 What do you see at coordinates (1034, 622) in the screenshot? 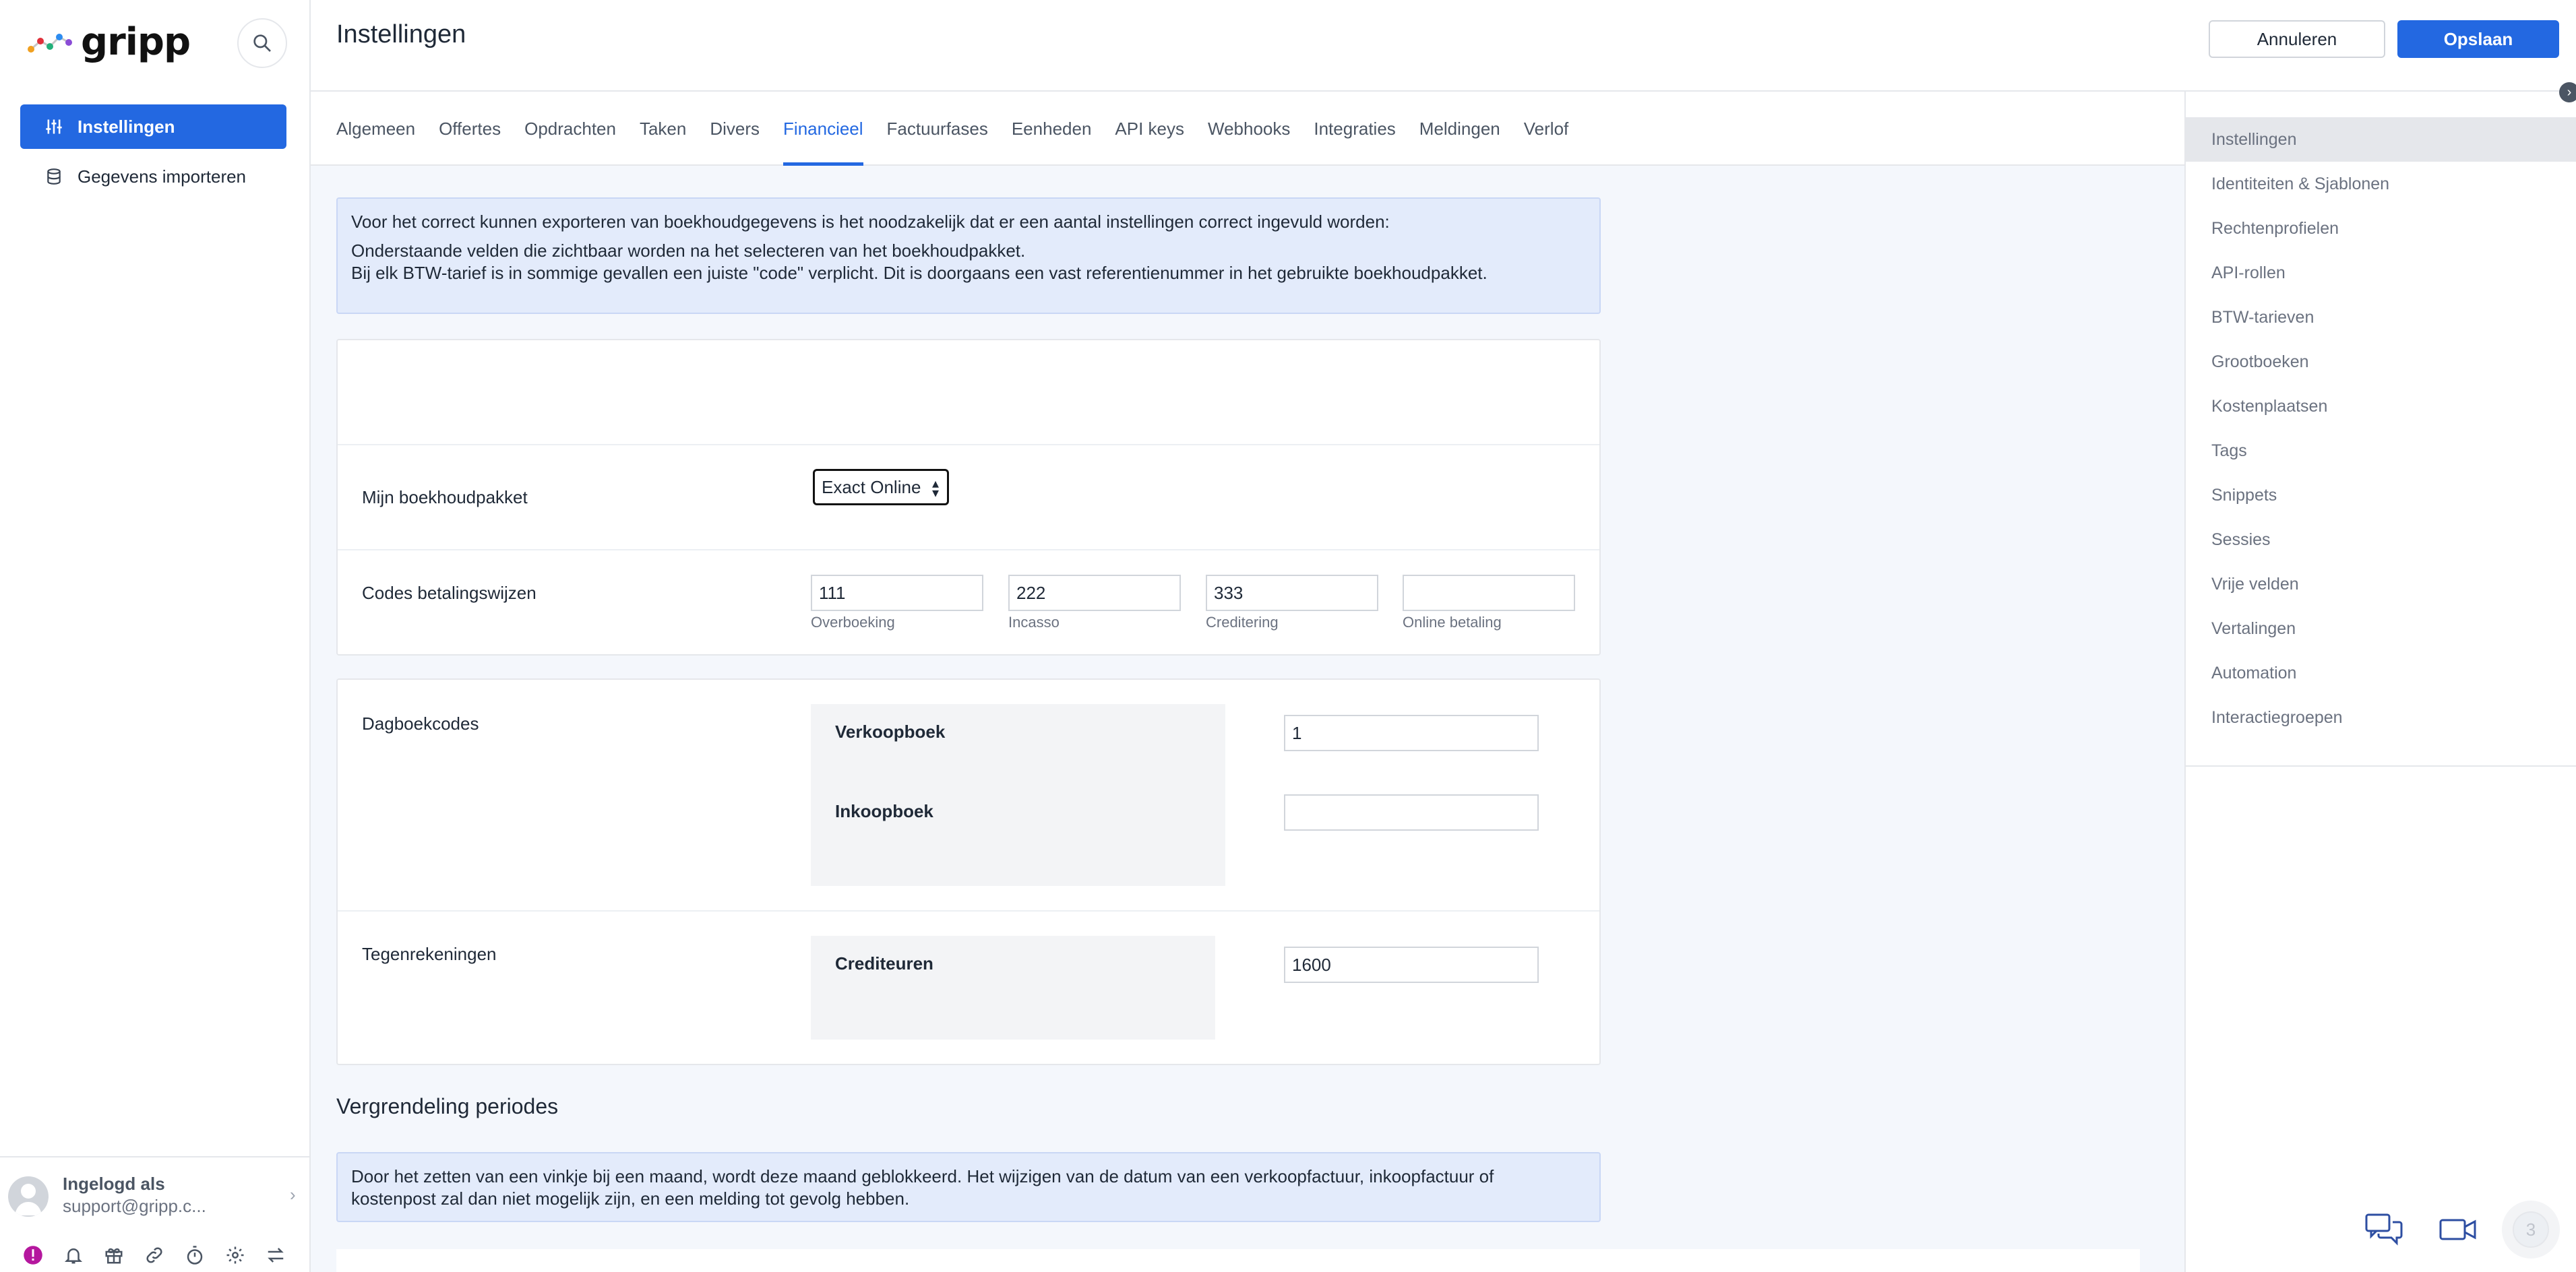
I see `payment-code-sublabel: Incasso` at bounding box center [1034, 622].